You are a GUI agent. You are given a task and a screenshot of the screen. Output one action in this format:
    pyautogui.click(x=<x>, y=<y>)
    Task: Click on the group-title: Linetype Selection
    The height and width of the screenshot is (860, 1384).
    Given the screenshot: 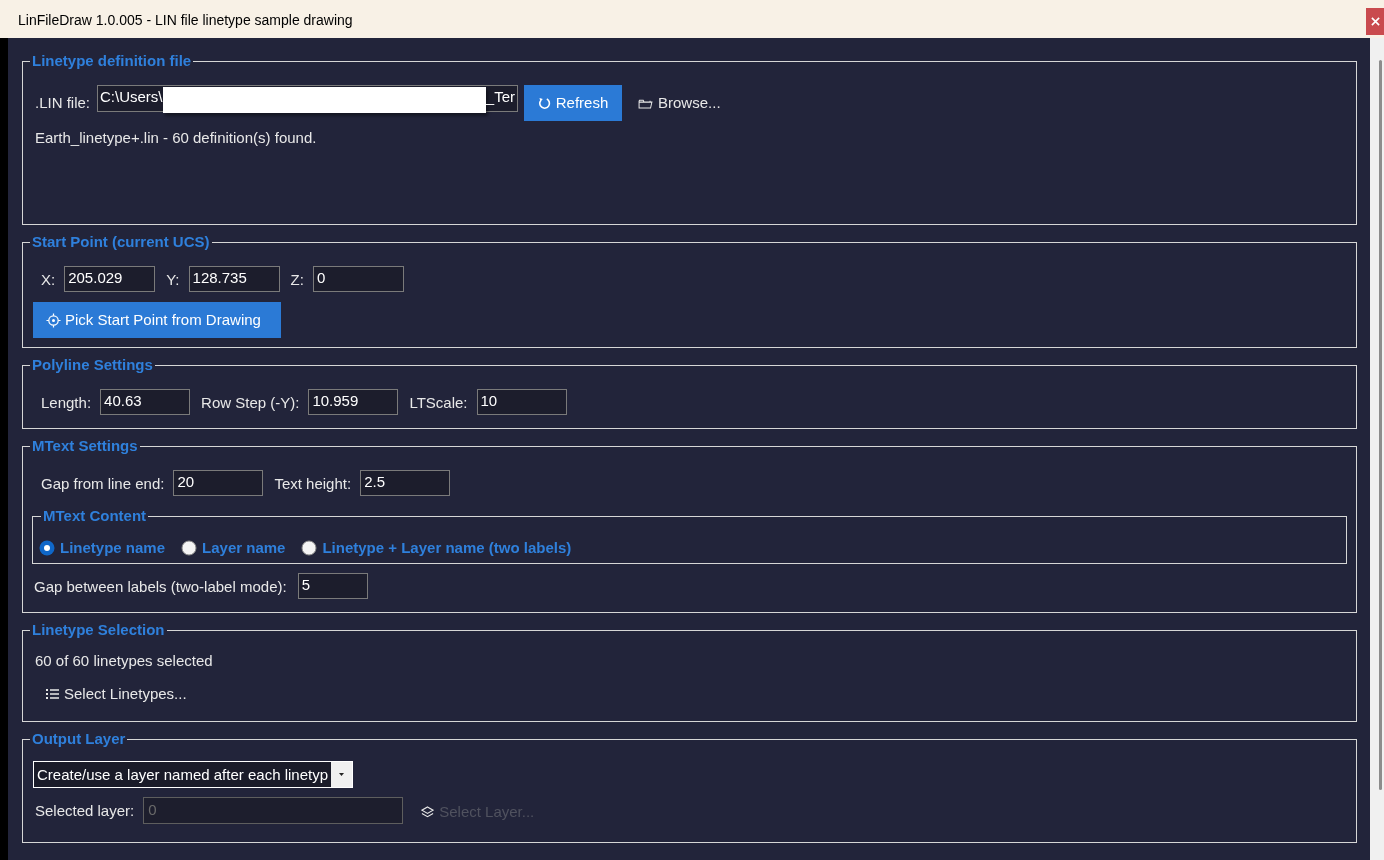 What is the action you would take?
    pyautogui.click(x=98, y=630)
    